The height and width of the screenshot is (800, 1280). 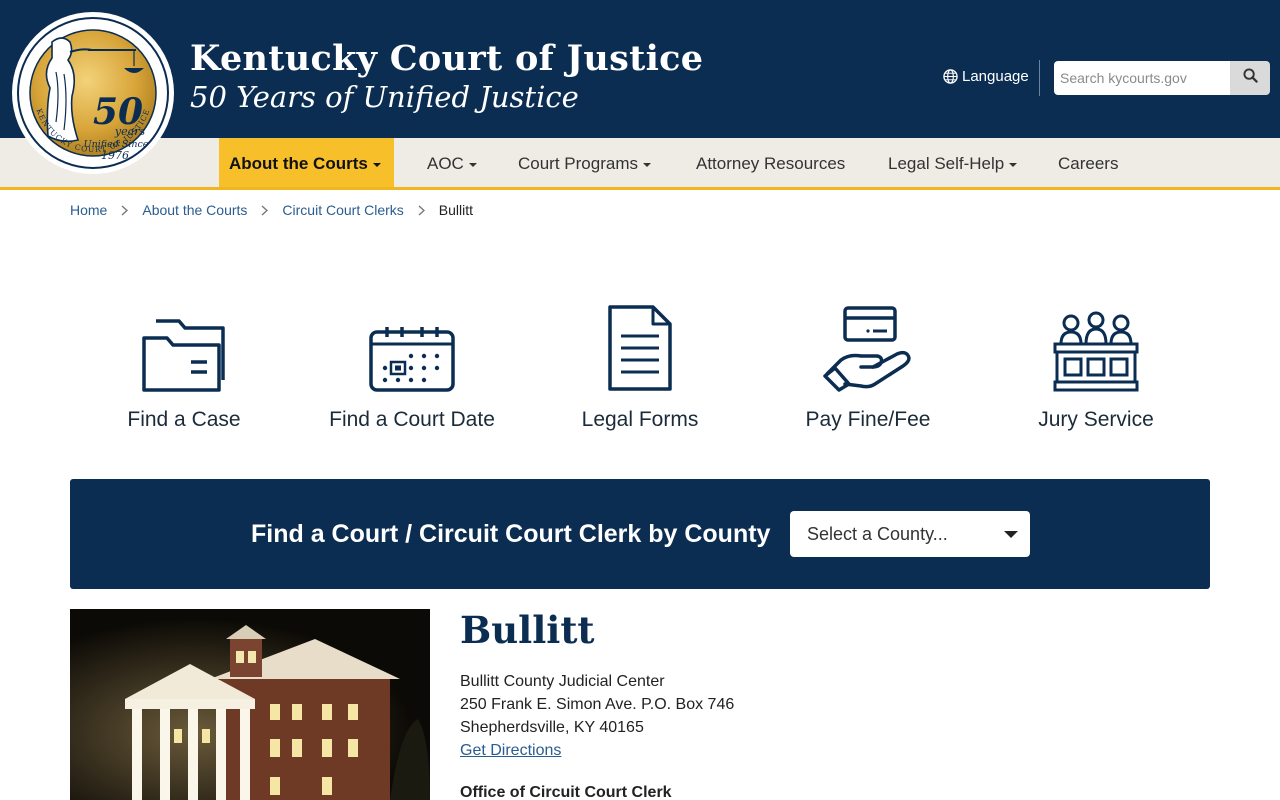 I want to click on calendar-icon, so click(x=412, y=346).